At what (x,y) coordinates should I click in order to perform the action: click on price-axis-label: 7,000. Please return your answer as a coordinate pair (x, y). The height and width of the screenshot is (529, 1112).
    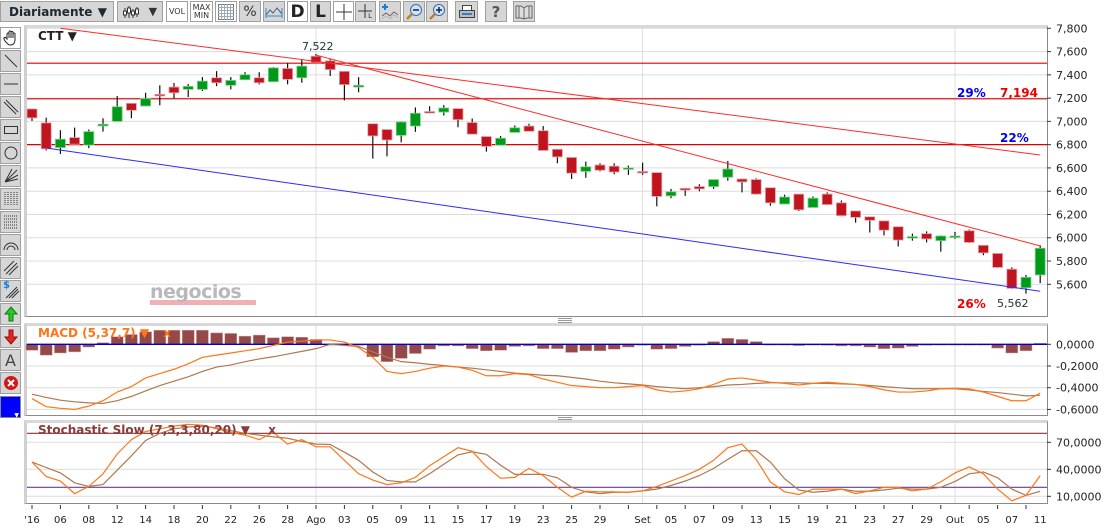
    Looking at the image, I should click on (1072, 121).